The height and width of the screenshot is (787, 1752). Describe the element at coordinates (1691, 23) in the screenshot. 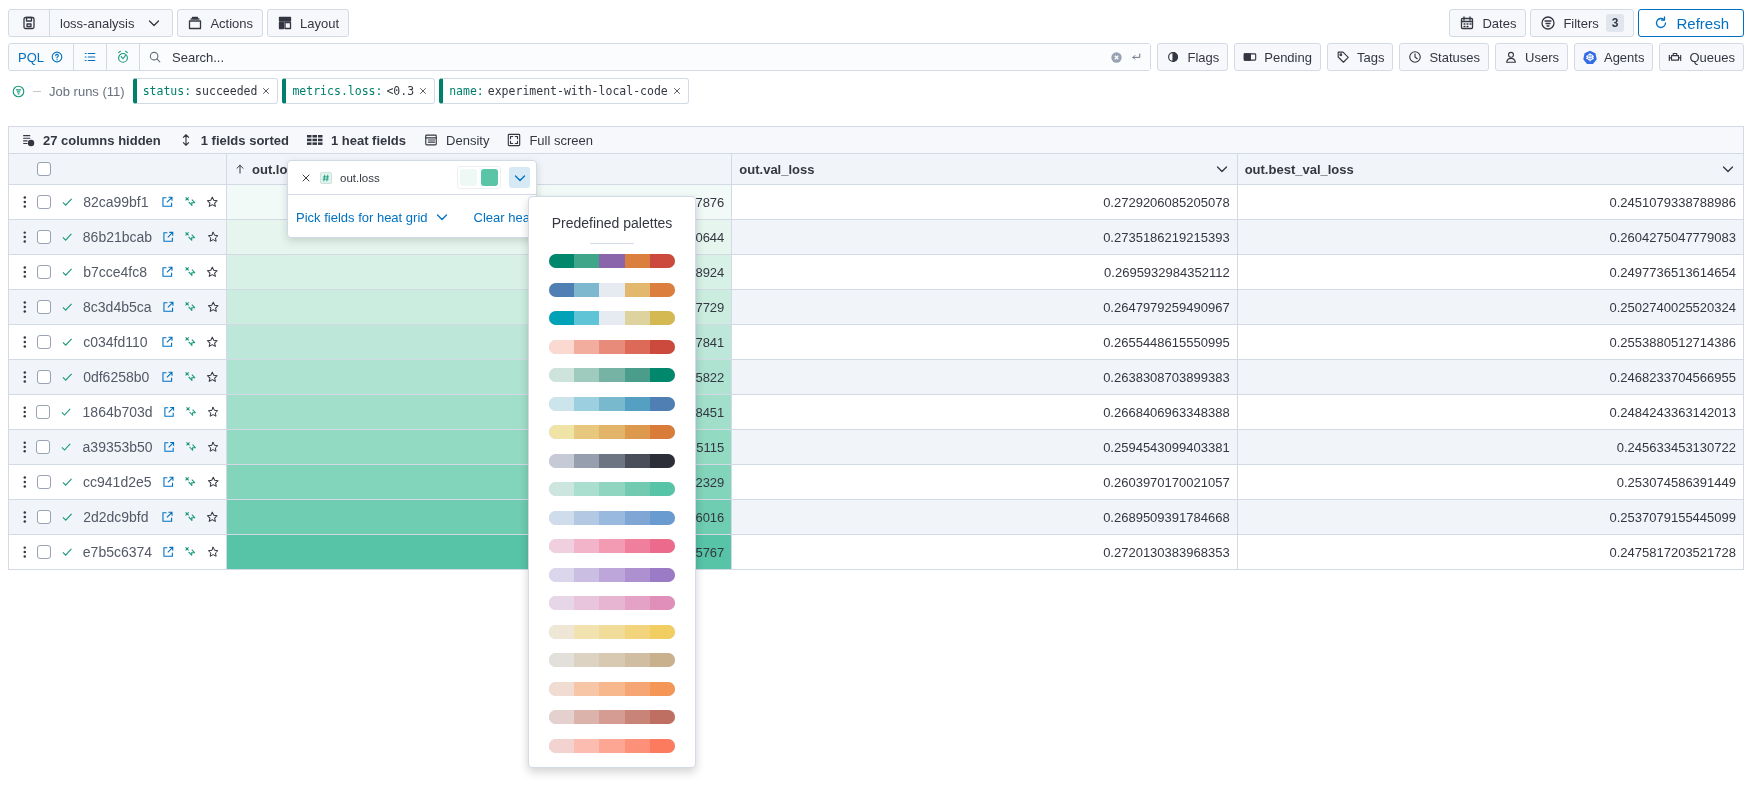

I see `refresh-button: Refresh` at that location.